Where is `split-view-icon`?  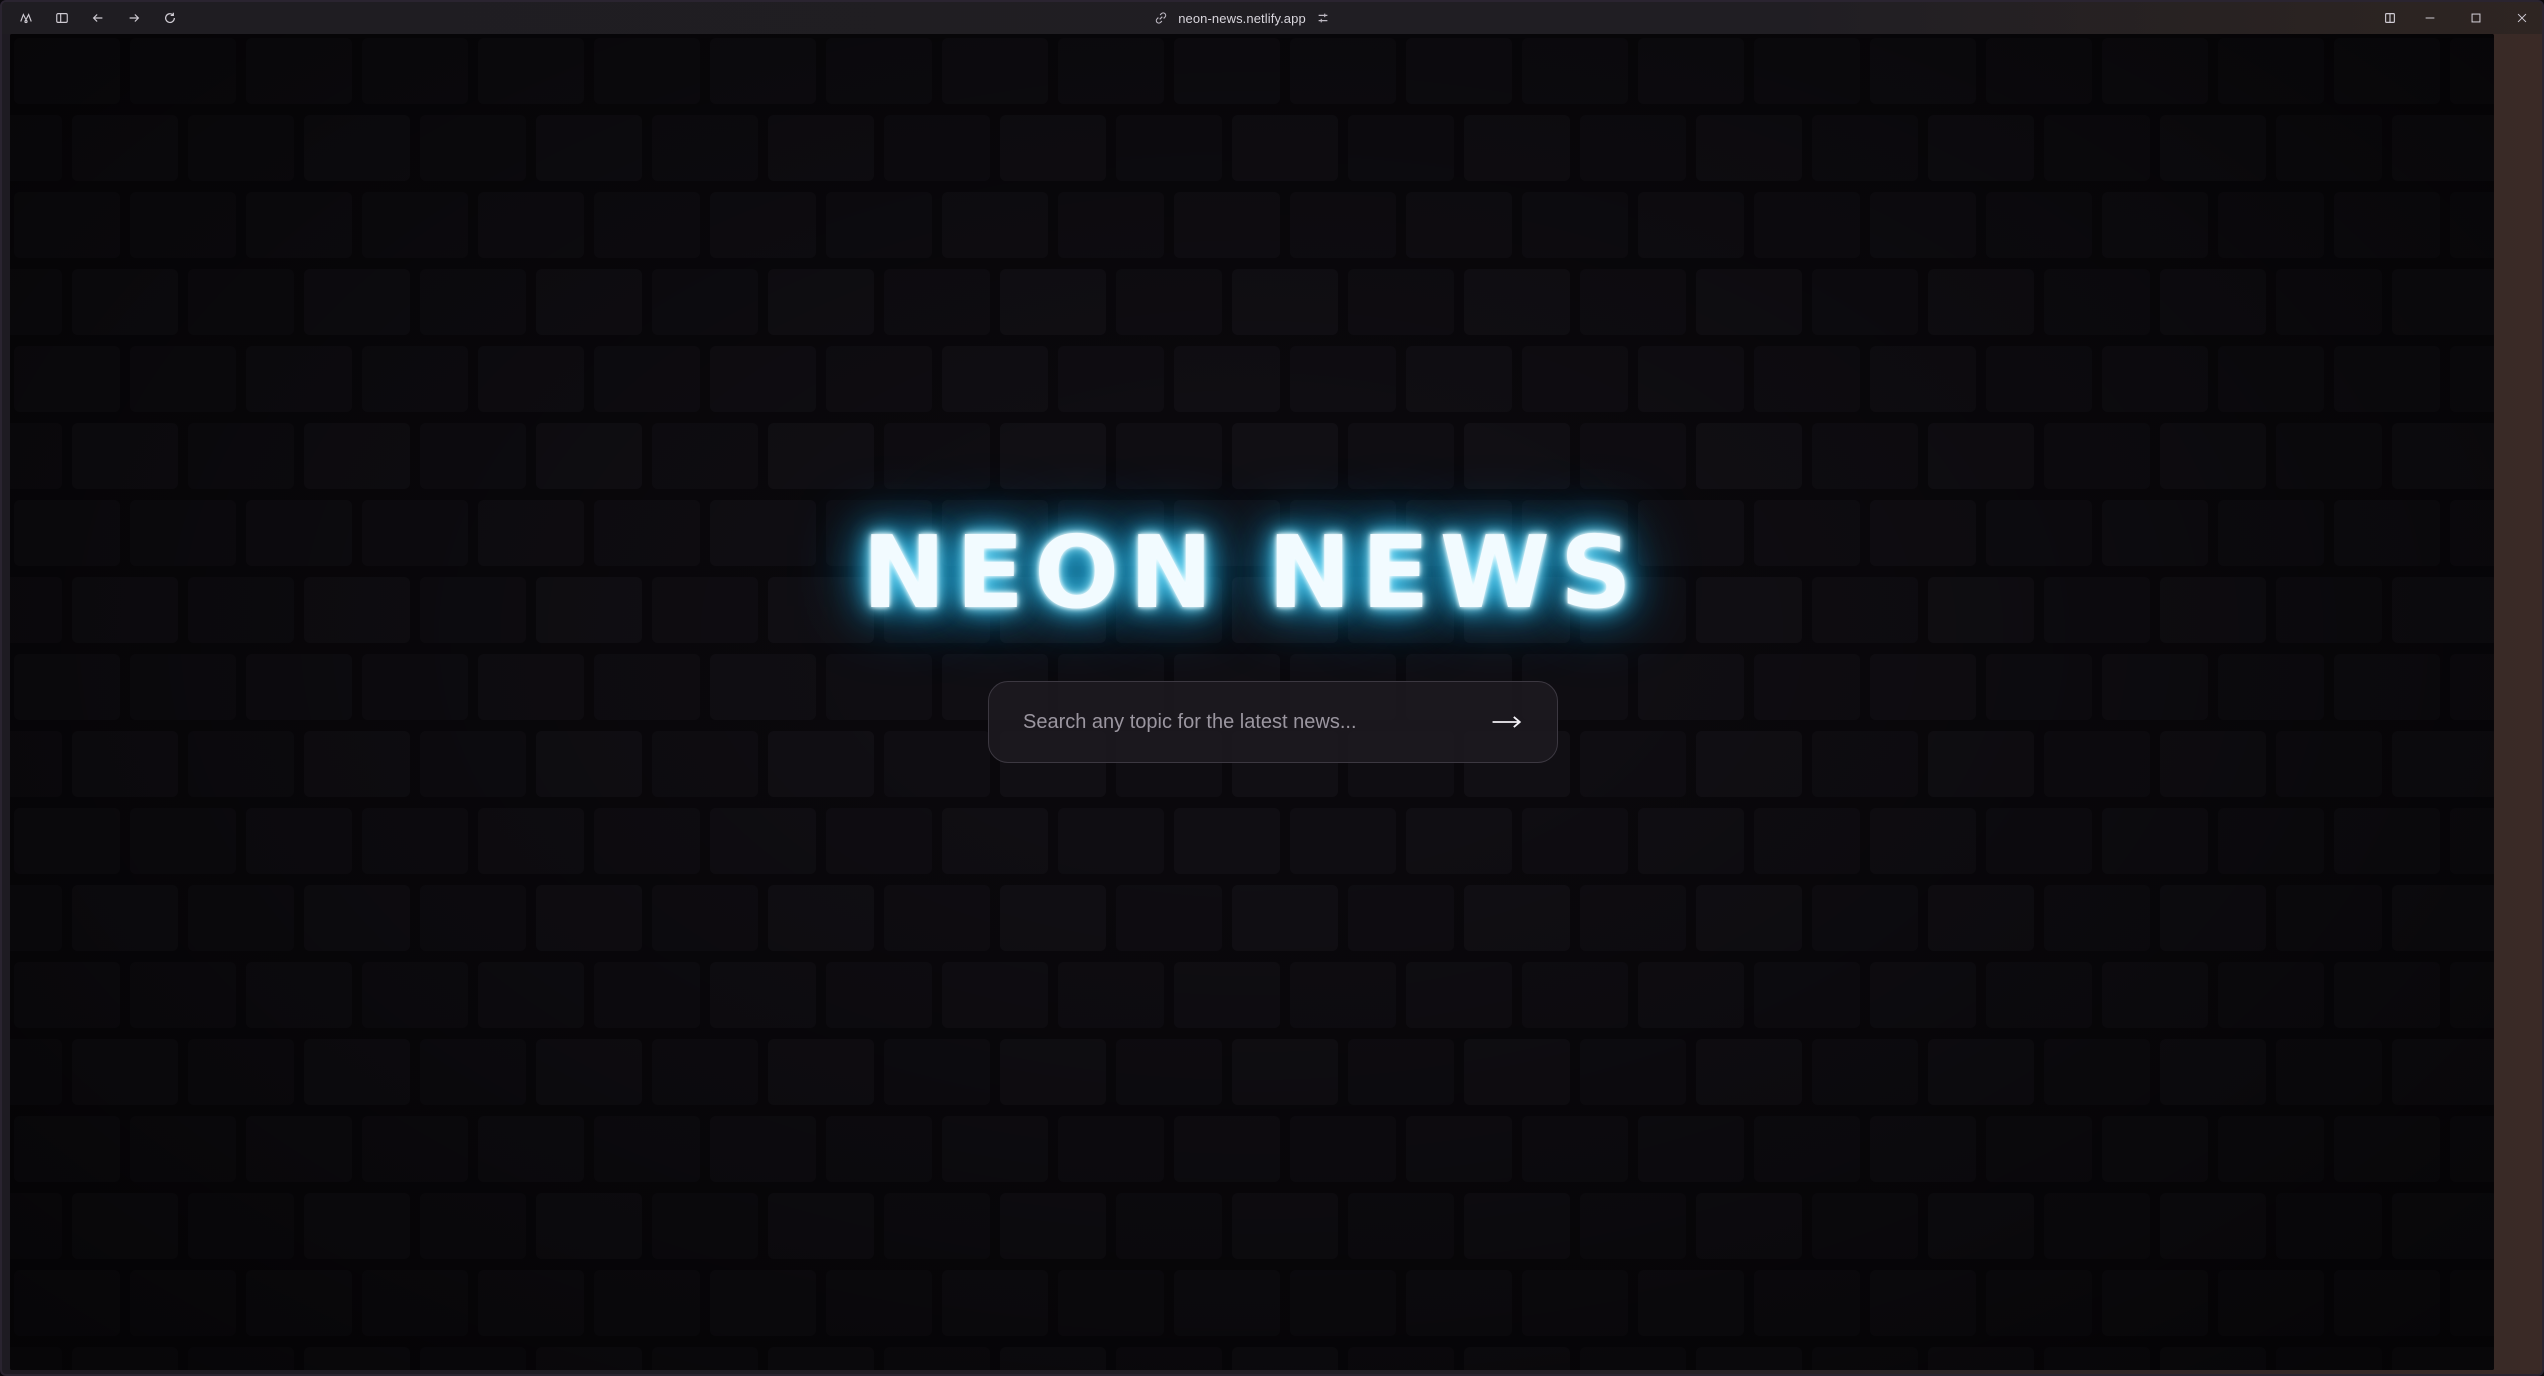 split-view-icon is located at coordinates (2390, 18).